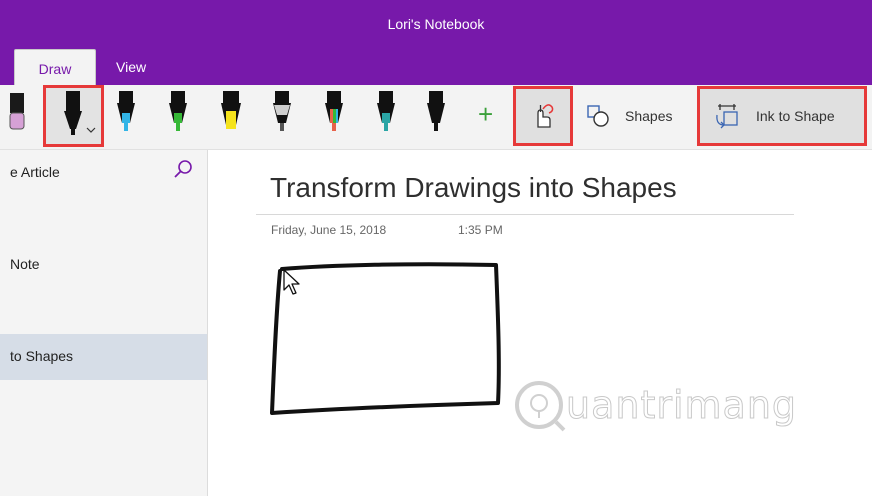 The image size is (872, 496). What do you see at coordinates (291, 282) in the screenshot?
I see `mouse-cursor-icon` at bounding box center [291, 282].